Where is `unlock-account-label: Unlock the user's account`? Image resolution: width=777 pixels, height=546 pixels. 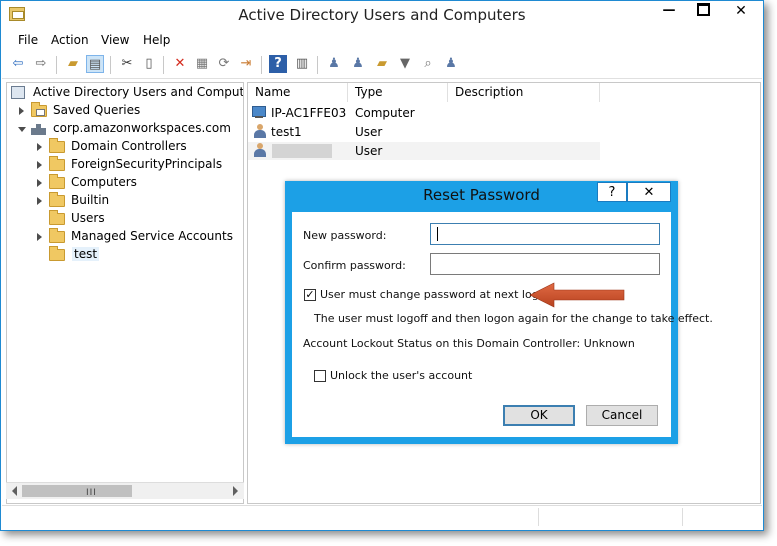
unlock-account-label: Unlock the user's account is located at coordinates (401, 375).